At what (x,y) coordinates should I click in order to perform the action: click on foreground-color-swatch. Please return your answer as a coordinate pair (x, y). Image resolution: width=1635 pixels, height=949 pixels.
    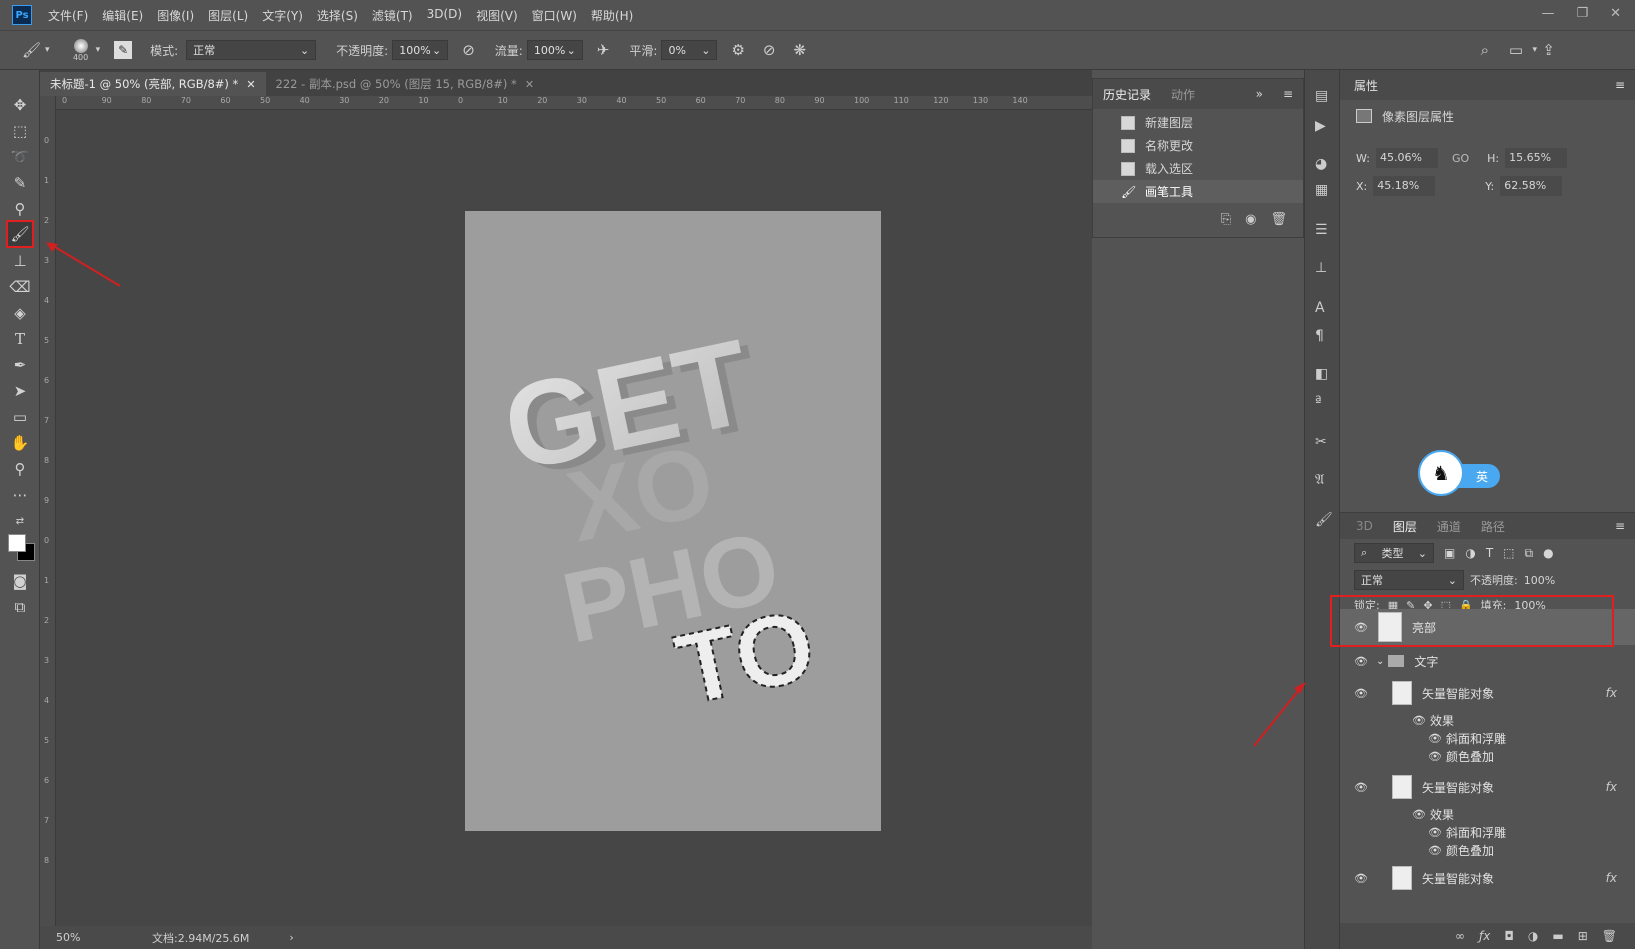
    Looking at the image, I should click on (17, 543).